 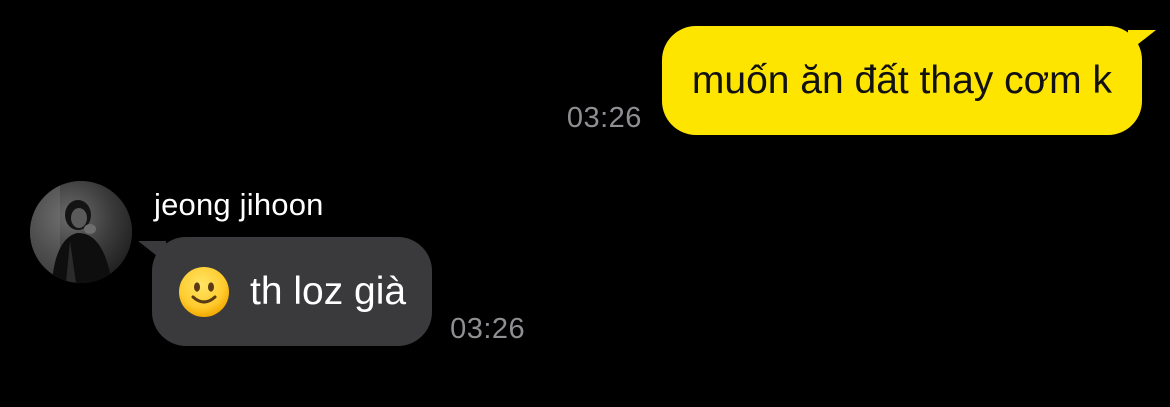 What do you see at coordinates (239, 204) in the screenshot?
I see `sender-name: jeong jihoon` at bounding box center [239, 204].